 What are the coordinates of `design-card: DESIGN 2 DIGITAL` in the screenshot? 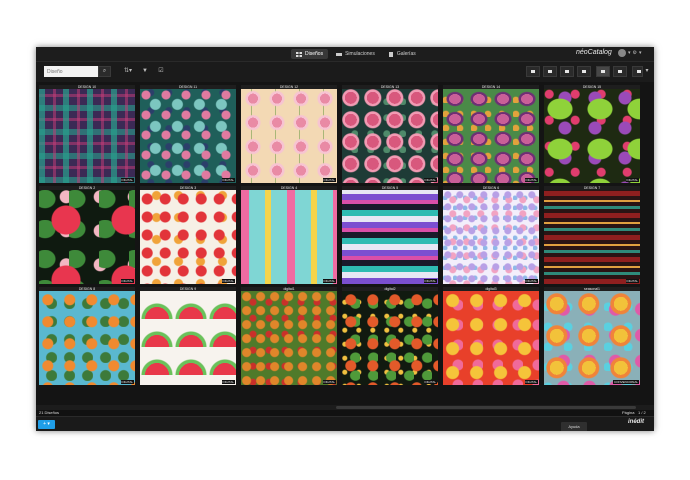 It's located at (87, 235).